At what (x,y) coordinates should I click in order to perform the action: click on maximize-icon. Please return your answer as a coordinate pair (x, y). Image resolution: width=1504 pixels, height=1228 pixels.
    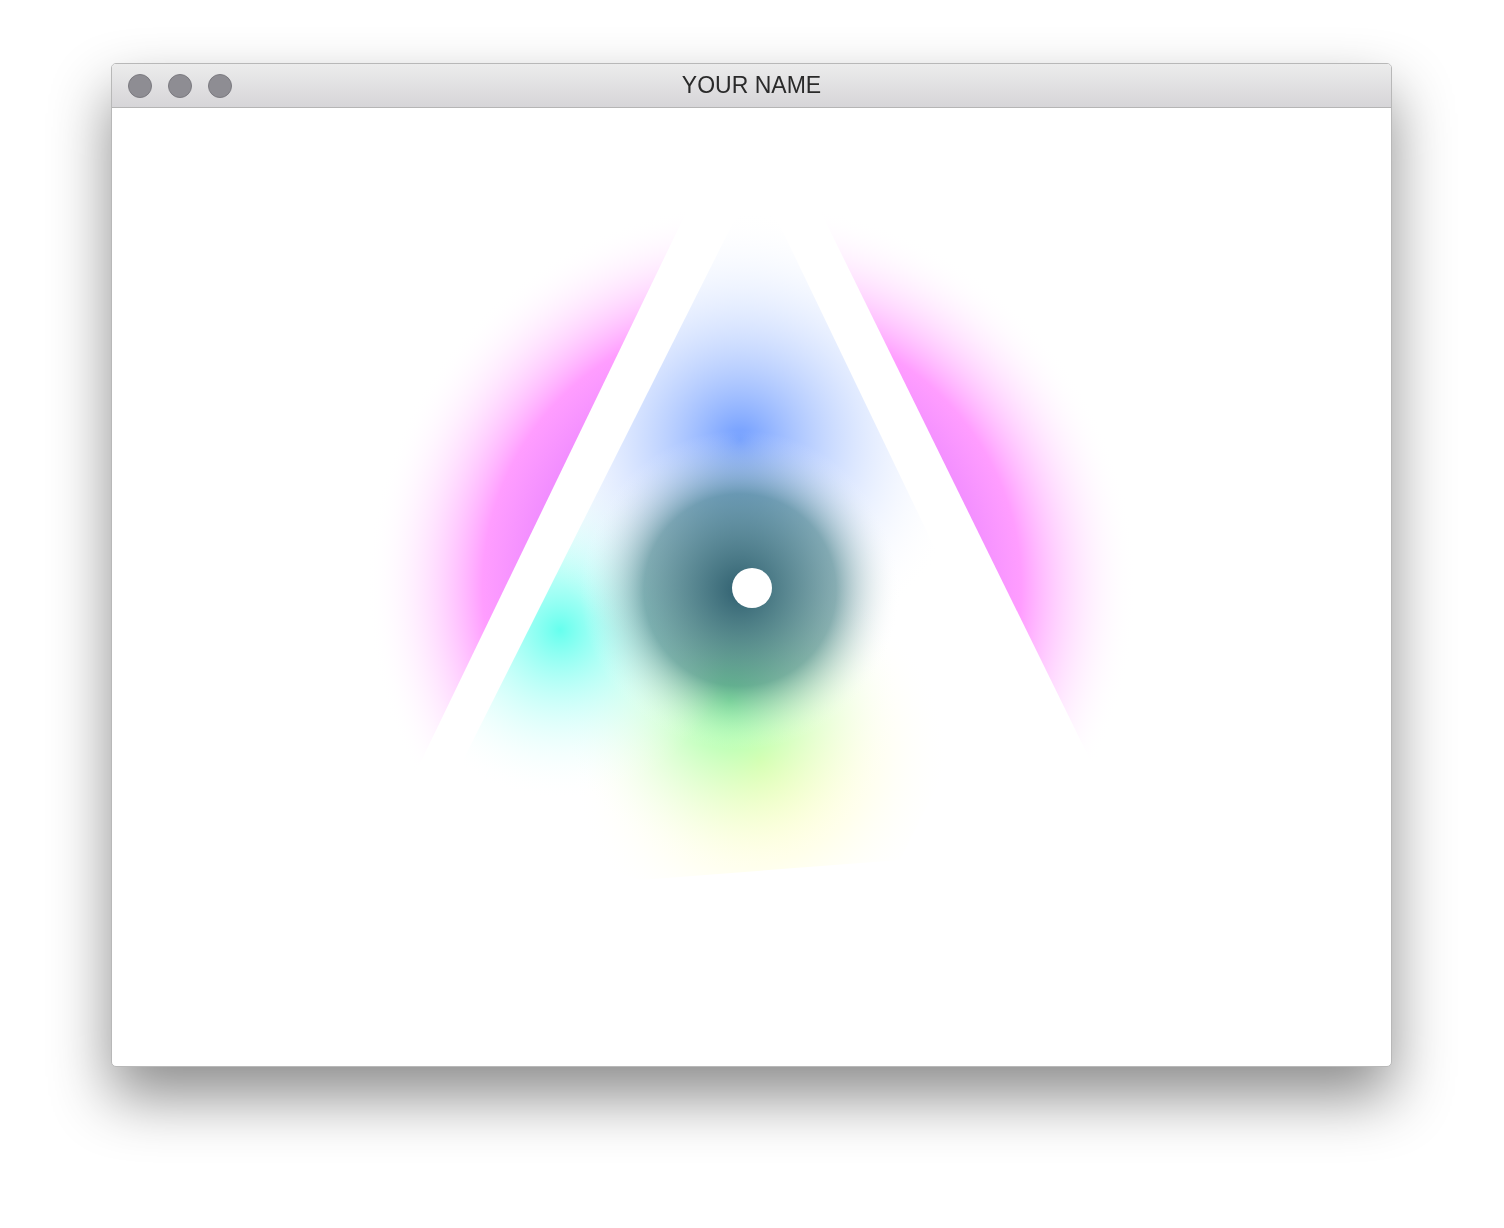
    Looking at the image, I should click on (220, 85).